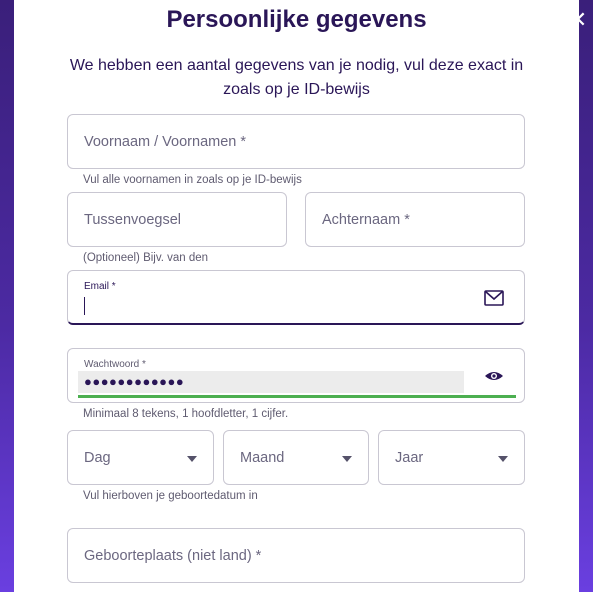  I want to click on password-value: ●●●●●●●●●●●●, so click(134, 381).